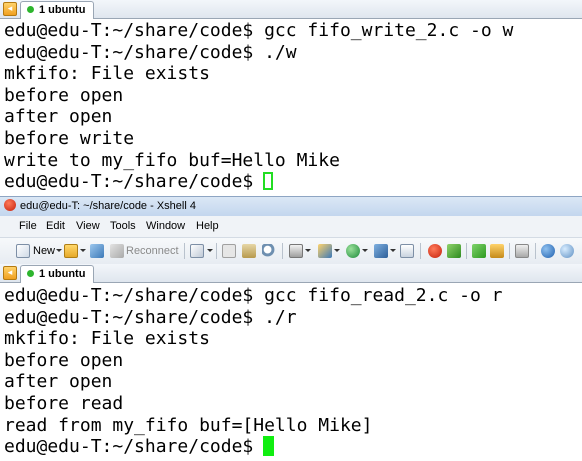 This screenshot has height=461, width=582. I want to click on print-dropdown-caret, so click(308, 250).